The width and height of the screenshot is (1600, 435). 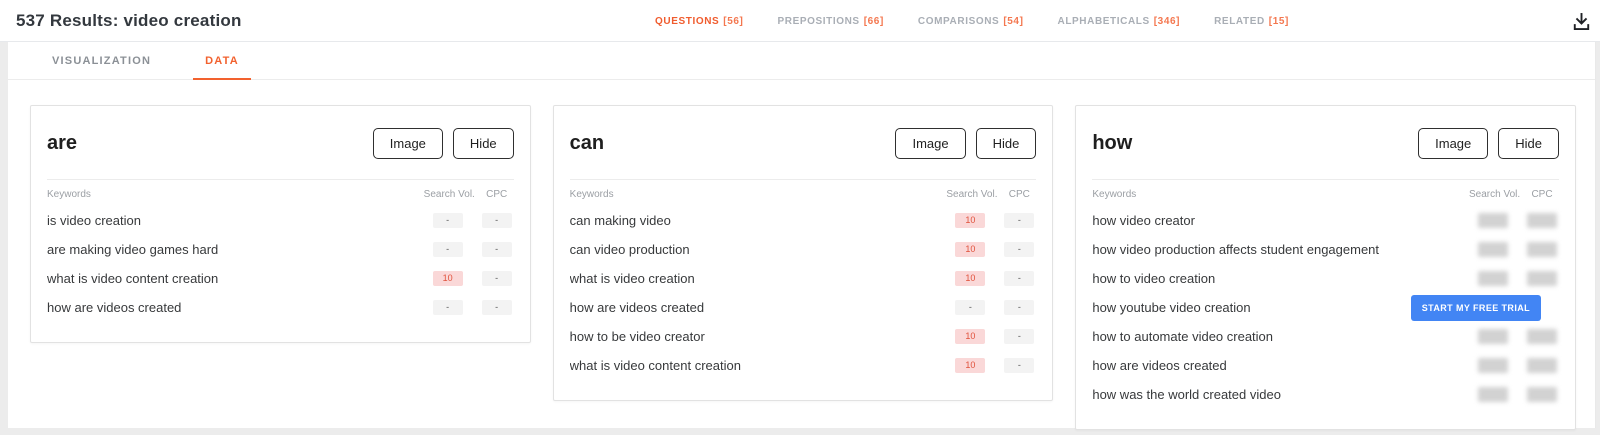 I want to click on card-header: can Image Hide, so click(x=803, y=142).